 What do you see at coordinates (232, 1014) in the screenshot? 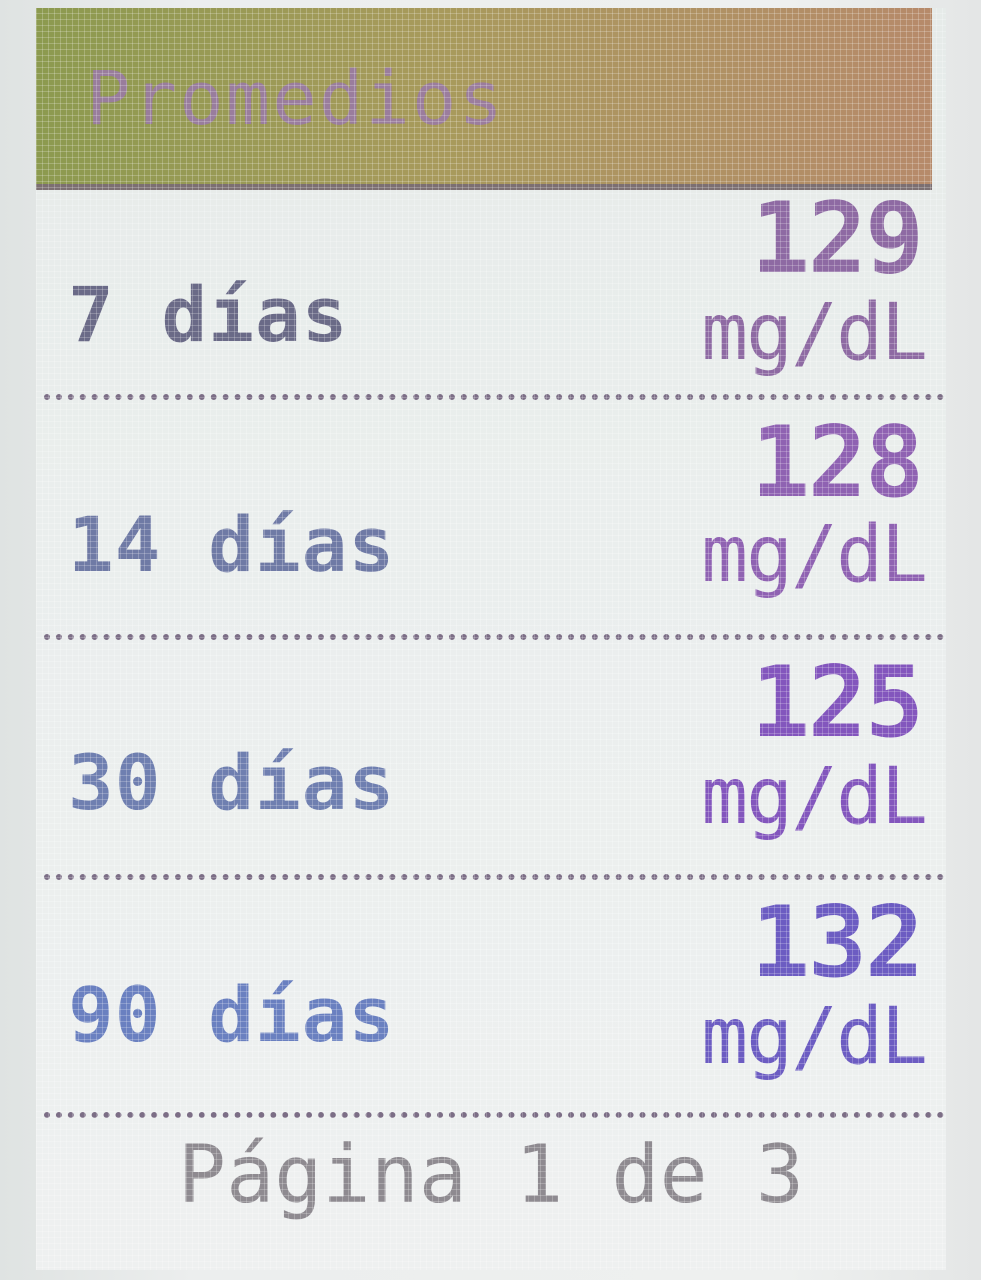
I see `period-label: 90 días` at bounding box center [232, 1014].